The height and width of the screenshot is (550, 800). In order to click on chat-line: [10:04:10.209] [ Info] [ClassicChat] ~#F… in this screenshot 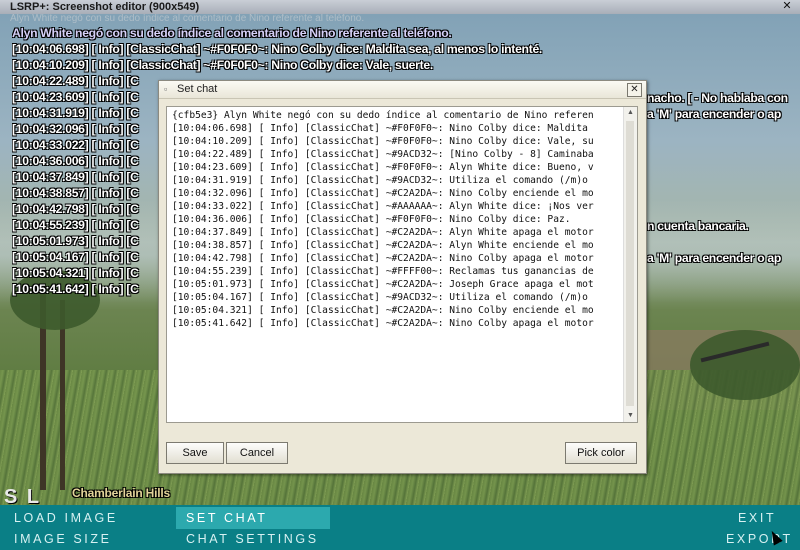, I will do `click(222, 65)`.